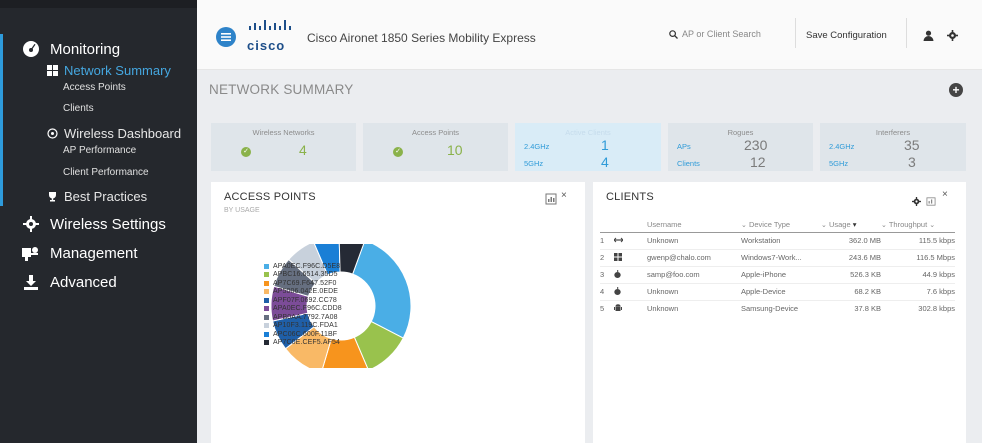 The height and width of the screenshot is (443, 982). Describe the element at coordinates (781, 240) in the screenshot. I see `client-device-type: Workstation` at that location.